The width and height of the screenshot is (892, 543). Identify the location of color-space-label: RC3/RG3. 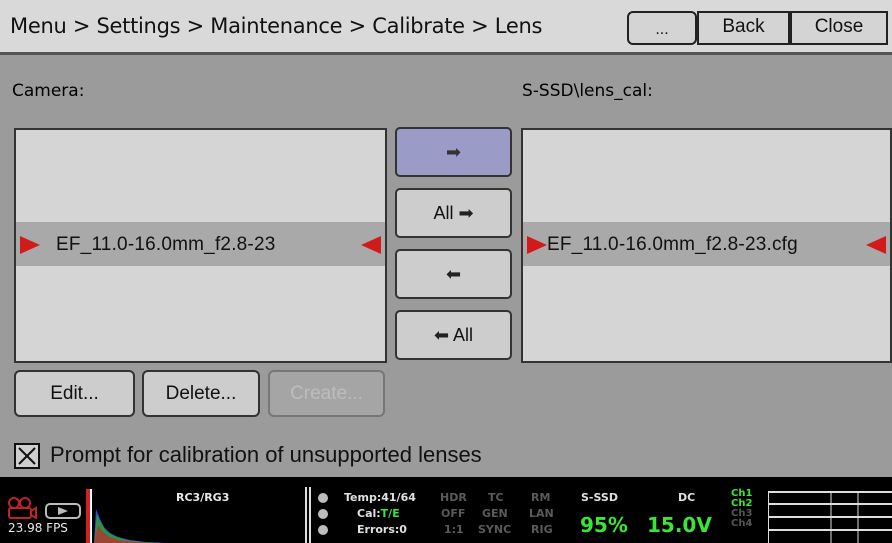
(203, 497).